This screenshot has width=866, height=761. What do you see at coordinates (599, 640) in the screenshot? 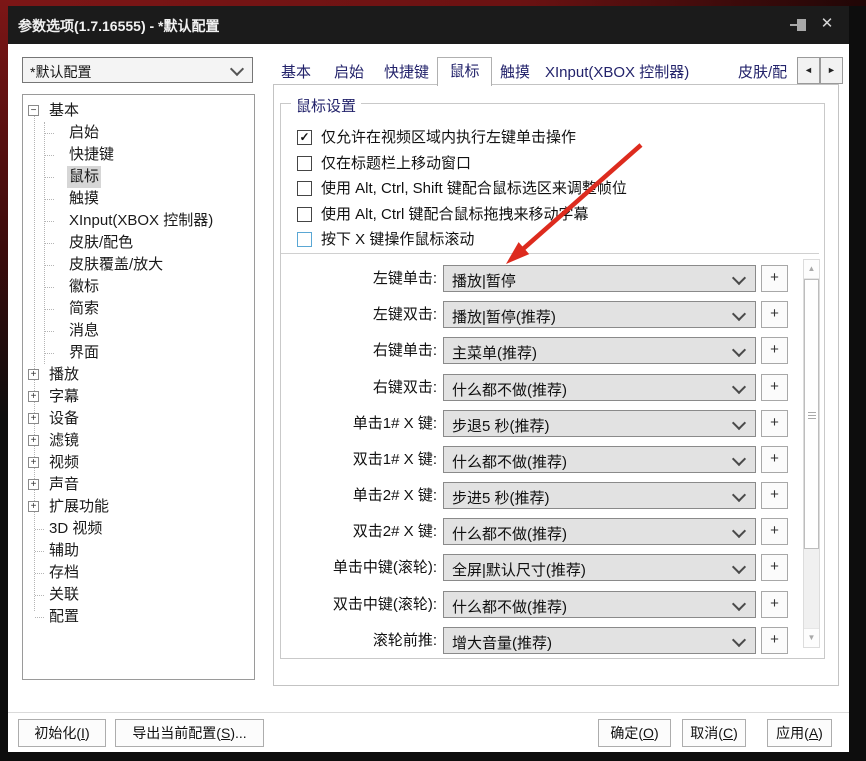
I see `dropdown-wheel-up: 增大音量(推荐)` at bounding box center [599, 640].